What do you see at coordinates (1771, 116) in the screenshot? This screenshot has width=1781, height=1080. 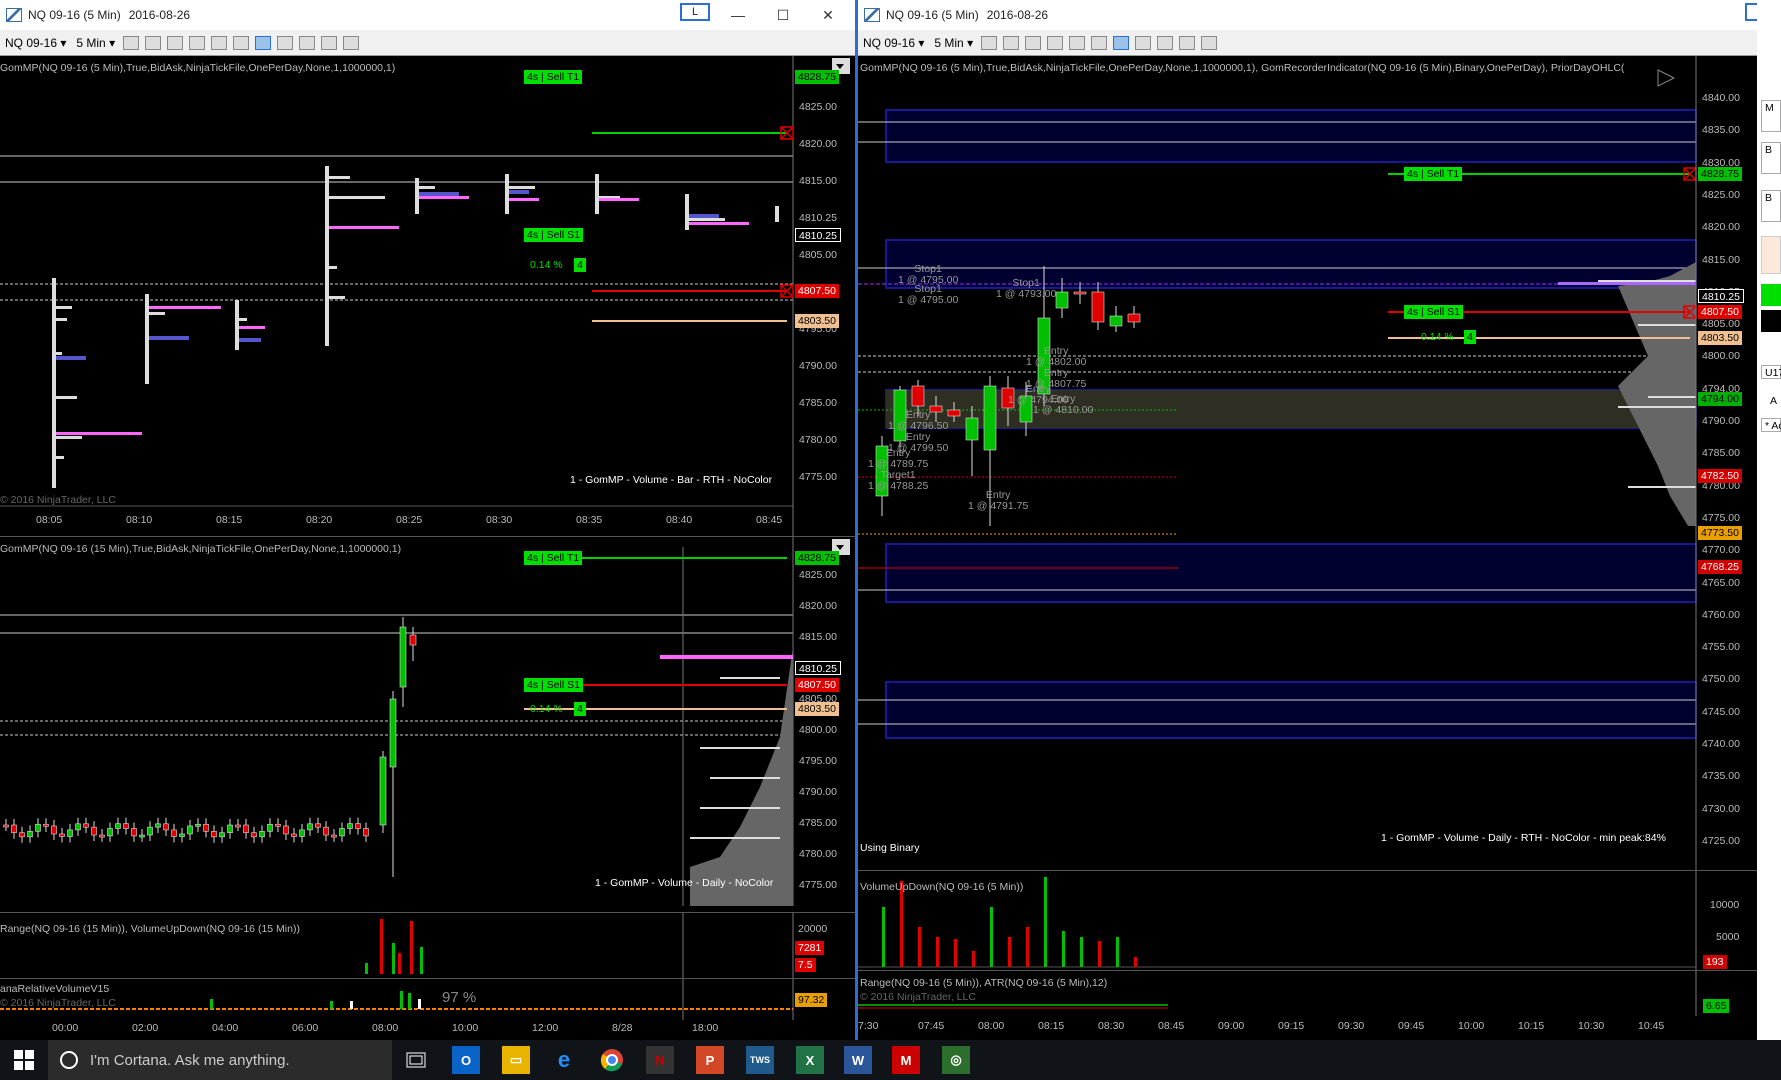 I see `side-btn-m: M` at bounding box center [1771, 116].